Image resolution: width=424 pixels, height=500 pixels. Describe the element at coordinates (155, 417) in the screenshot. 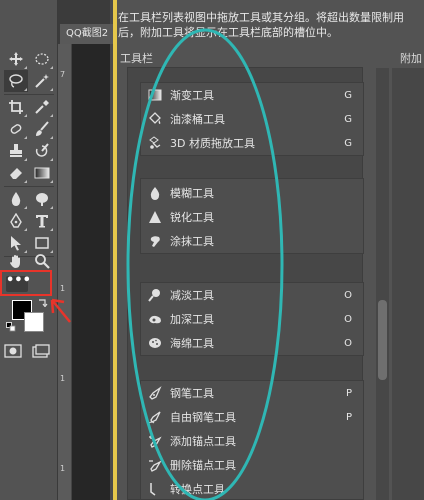

I see `freeform-pen-icon` at that location.